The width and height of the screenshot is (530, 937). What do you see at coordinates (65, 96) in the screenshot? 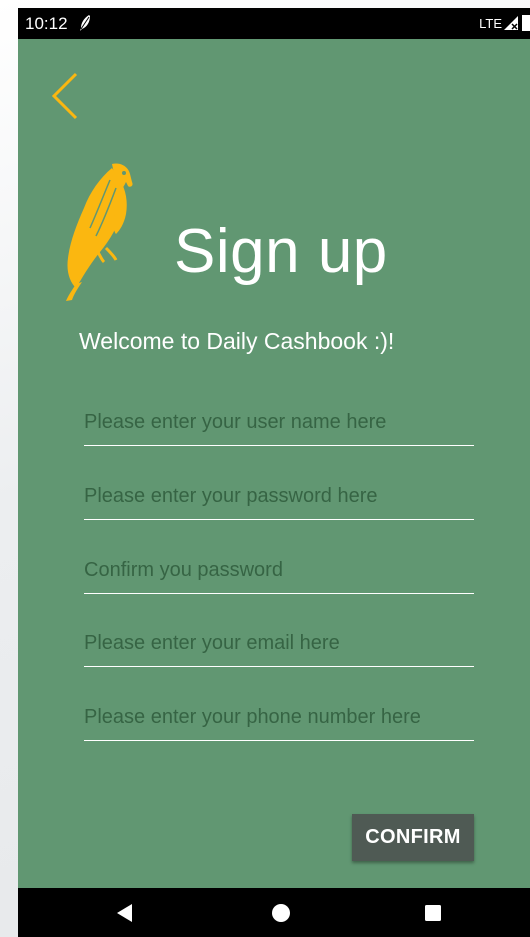
I see `chevron-left-icon` at bounding box center [65, 96].